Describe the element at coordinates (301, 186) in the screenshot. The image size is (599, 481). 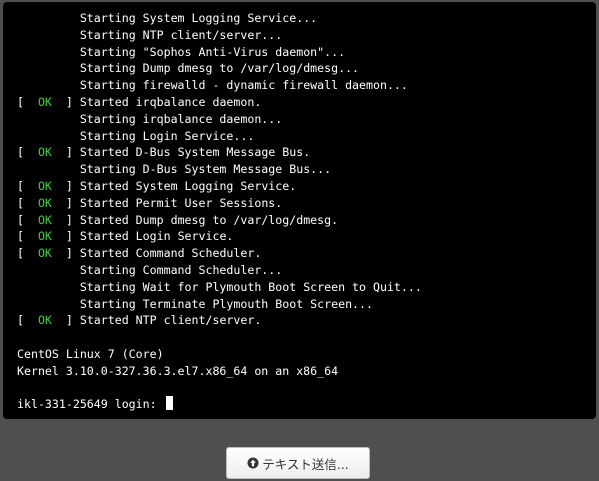
I see `console-line: [ OK ] Started System Logging Service.` at that location.